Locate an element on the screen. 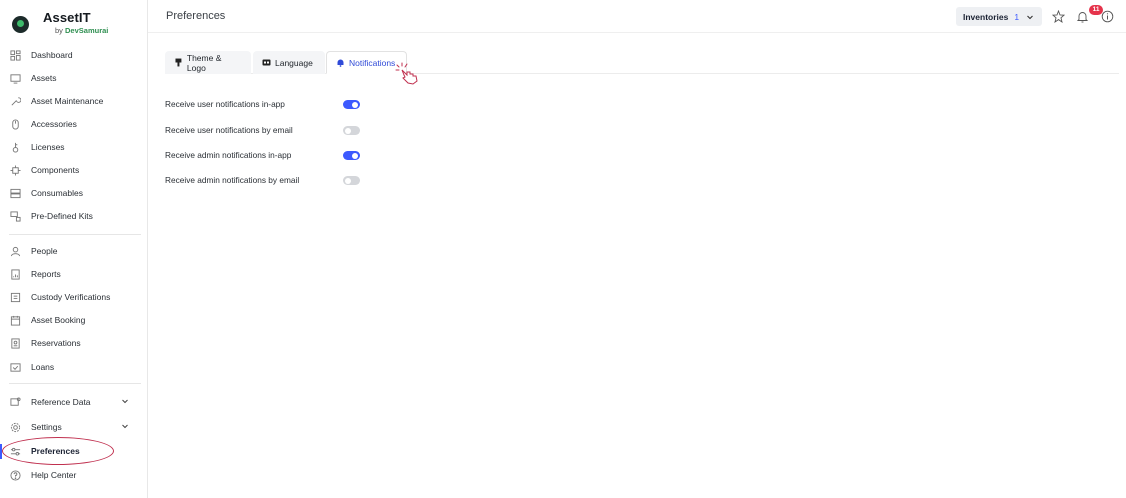  sidebar-item-asset-maintenance: Asset Maintenance is located at coordinates (73, 101).